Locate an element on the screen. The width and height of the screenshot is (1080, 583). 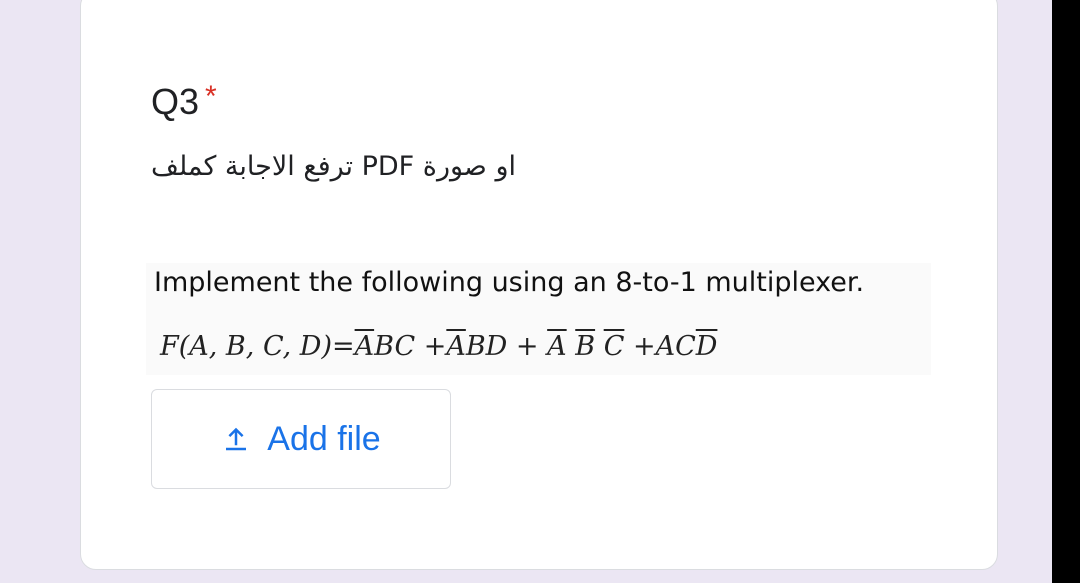
term3-b-complement: B is located at coordinates (585, 346).